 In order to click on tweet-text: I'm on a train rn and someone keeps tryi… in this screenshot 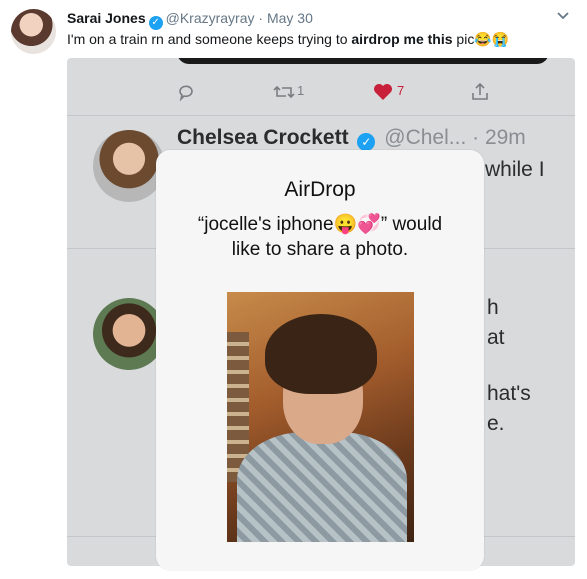, I will do `click(288, 39)`.